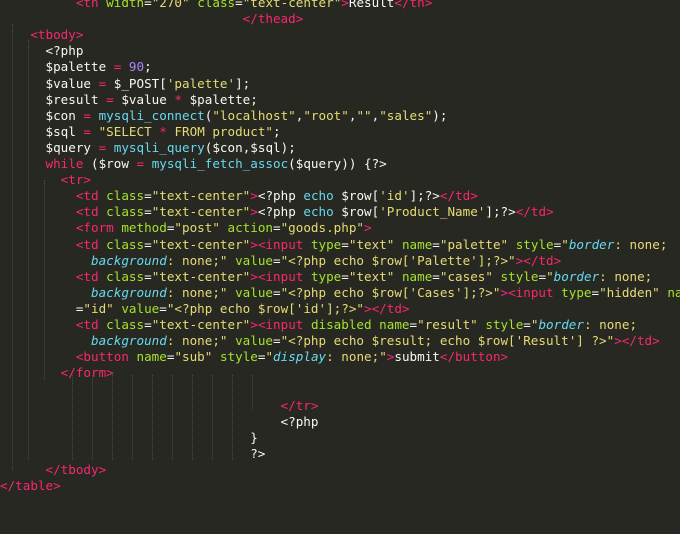 The width and height of the screenshot is (680, 534). Describe the element at coordinates (148, 148) in the screenshot. I see `code-line: $query = mysqli_query($con,$sql);` at that location.